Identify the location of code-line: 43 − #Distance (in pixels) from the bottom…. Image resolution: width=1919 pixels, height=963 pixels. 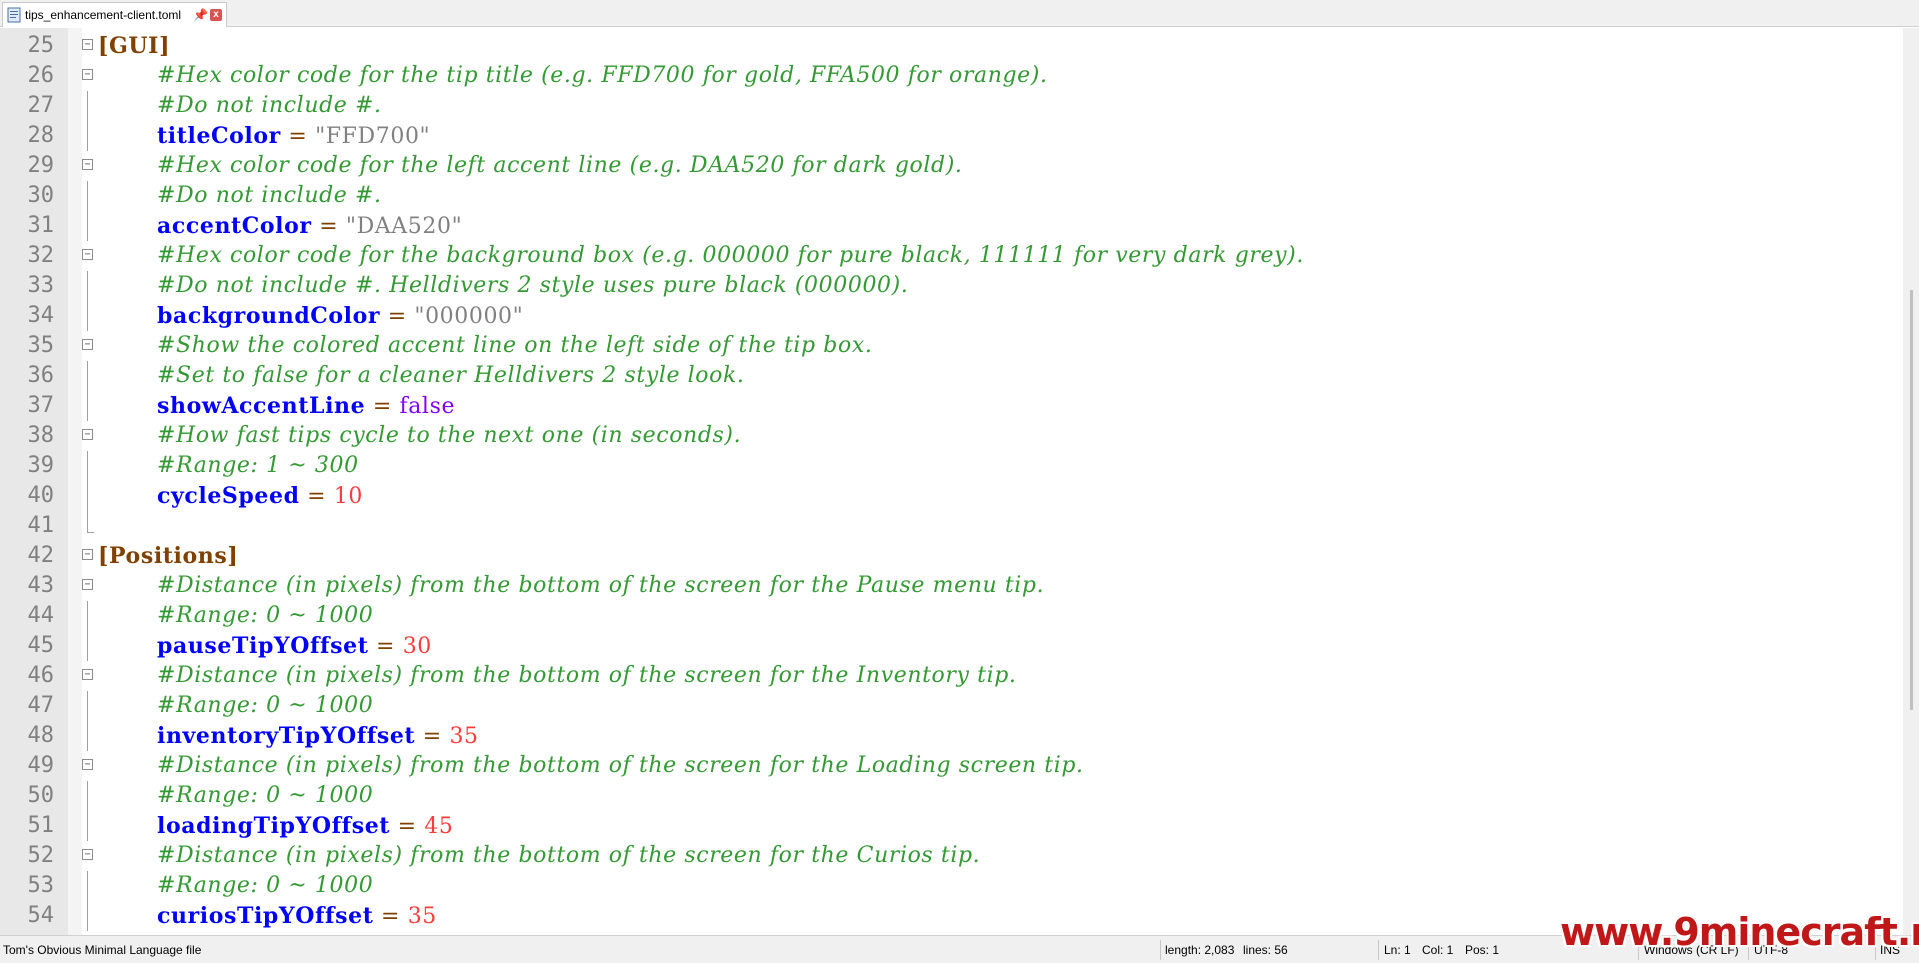
(950, 586).